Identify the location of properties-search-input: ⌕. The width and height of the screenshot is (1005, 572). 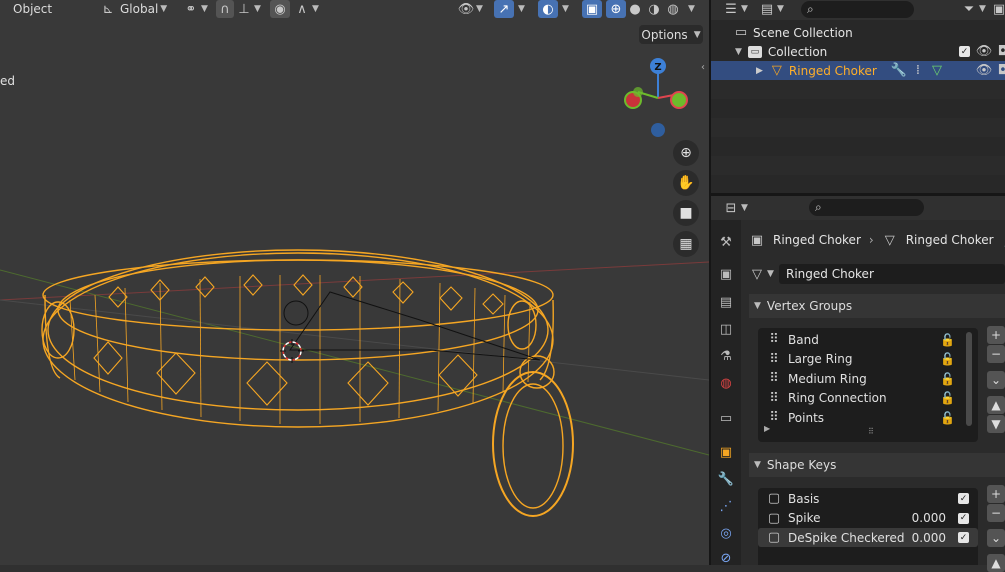
(866, 207).